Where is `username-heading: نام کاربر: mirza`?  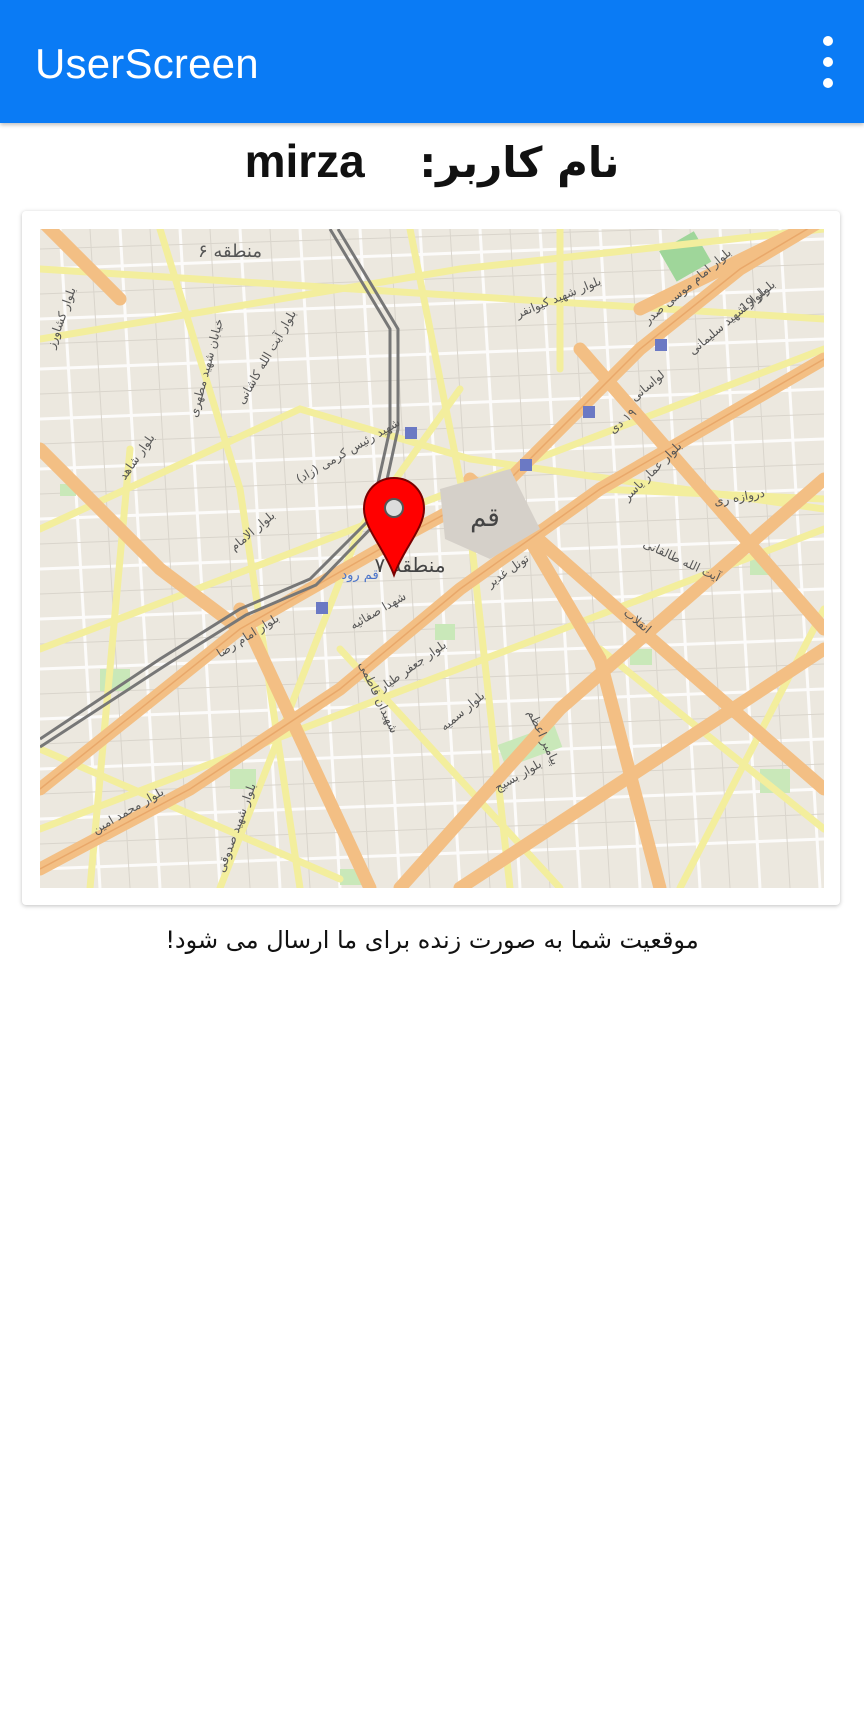 username-heading: نام کاربر: mirza is located at coordinates (432, 161).